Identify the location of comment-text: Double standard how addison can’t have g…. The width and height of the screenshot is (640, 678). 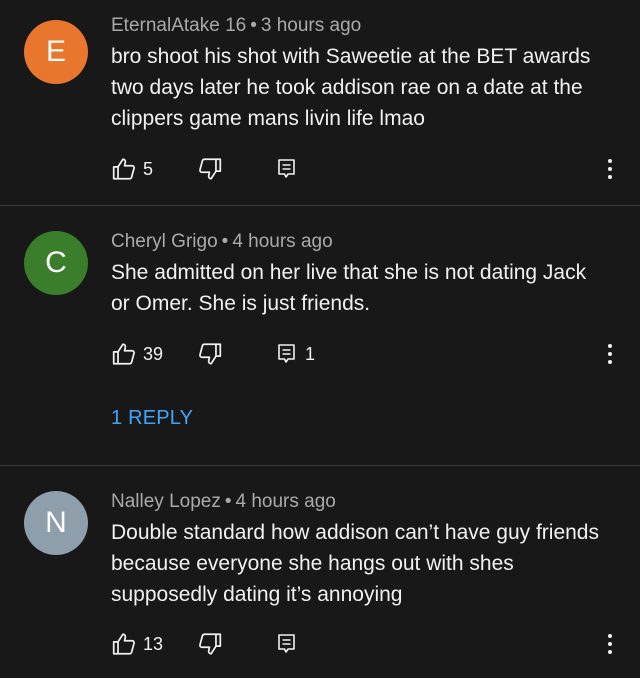
(363, 563).